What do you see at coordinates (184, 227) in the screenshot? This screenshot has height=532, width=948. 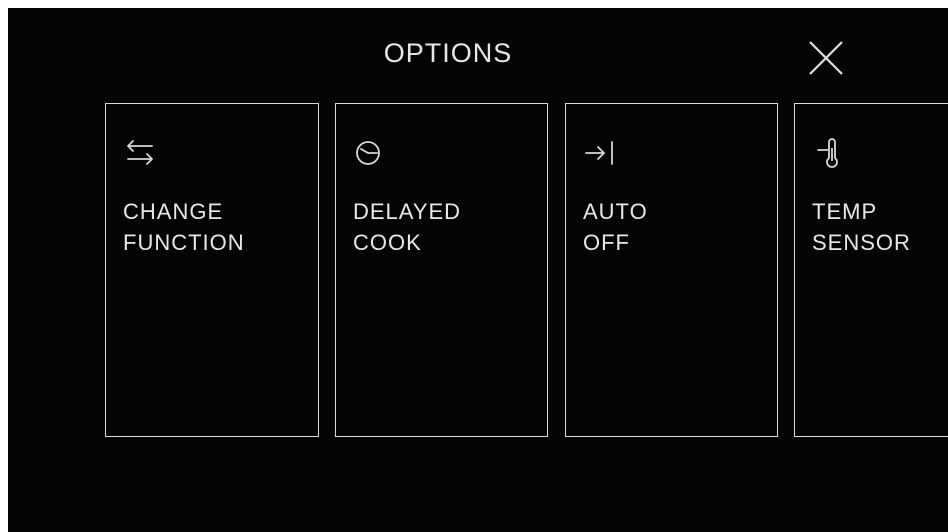 I see `option-label: CHANGE FUNCTION` at bounding box center [184, 227].